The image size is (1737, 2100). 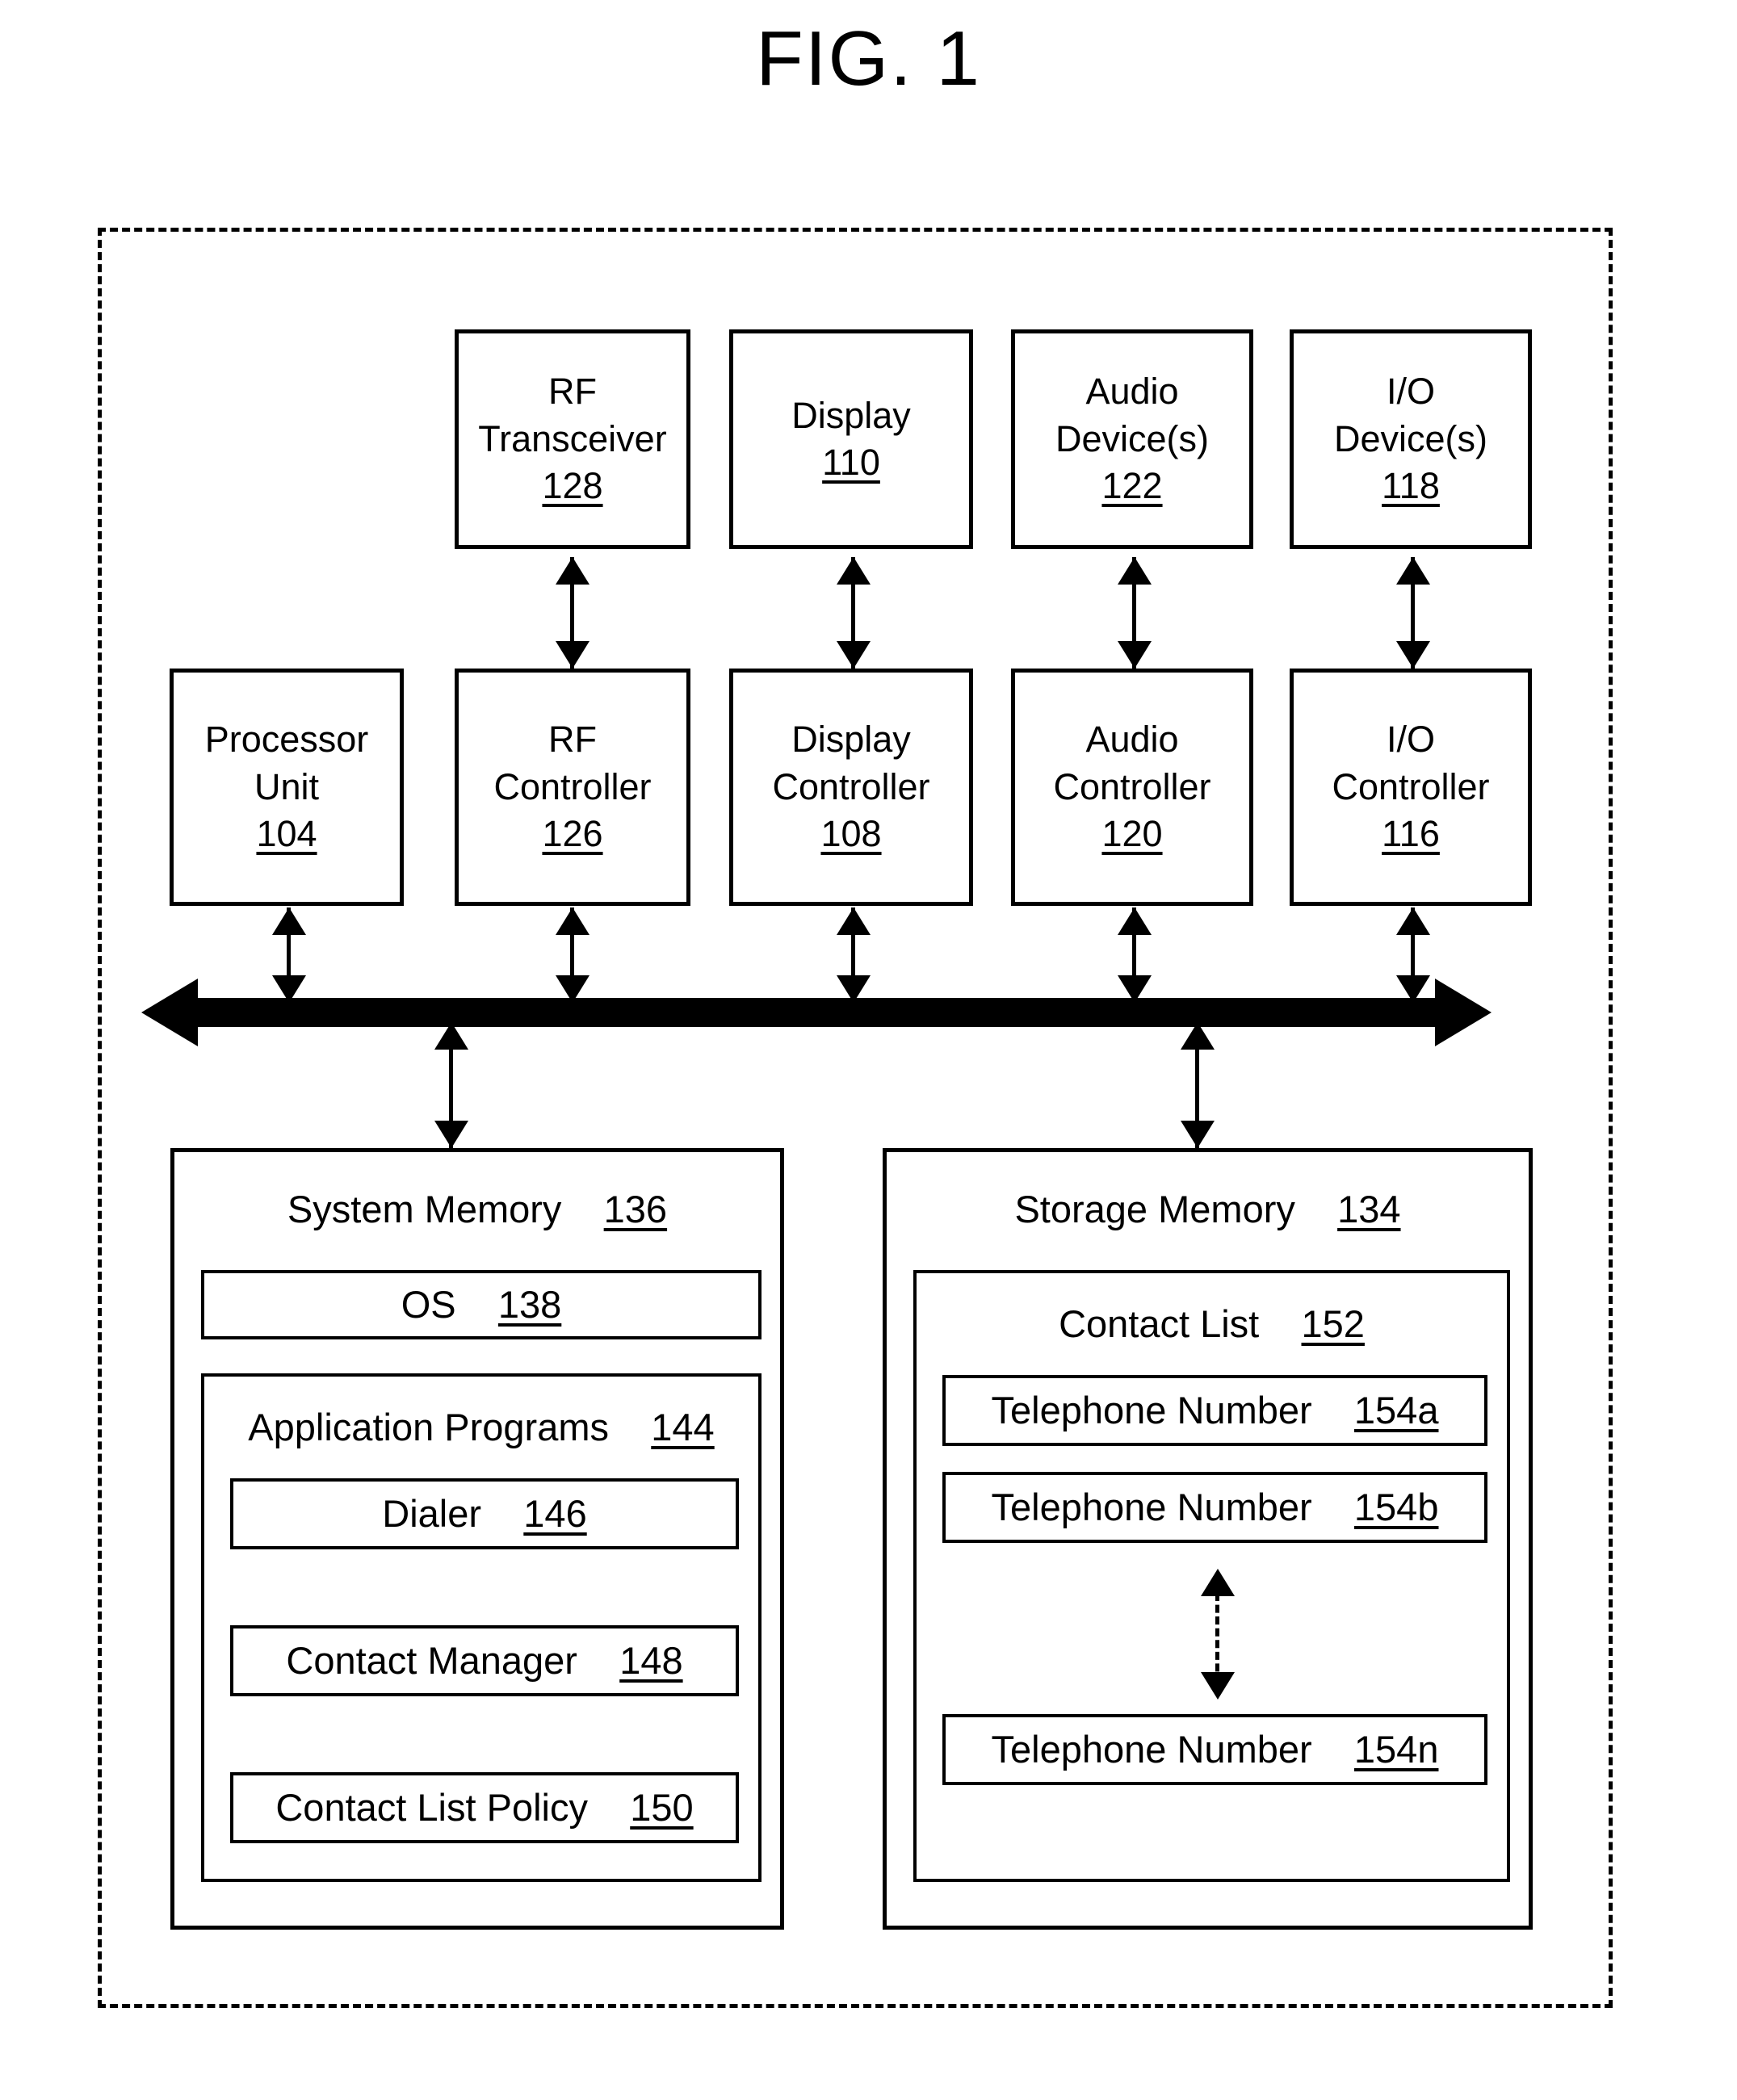 What do you see at coordinates (451, 1134) in the screenshot?
I see `arrow-head-down-bus-sysmem` at bounding box center [451, 1134].